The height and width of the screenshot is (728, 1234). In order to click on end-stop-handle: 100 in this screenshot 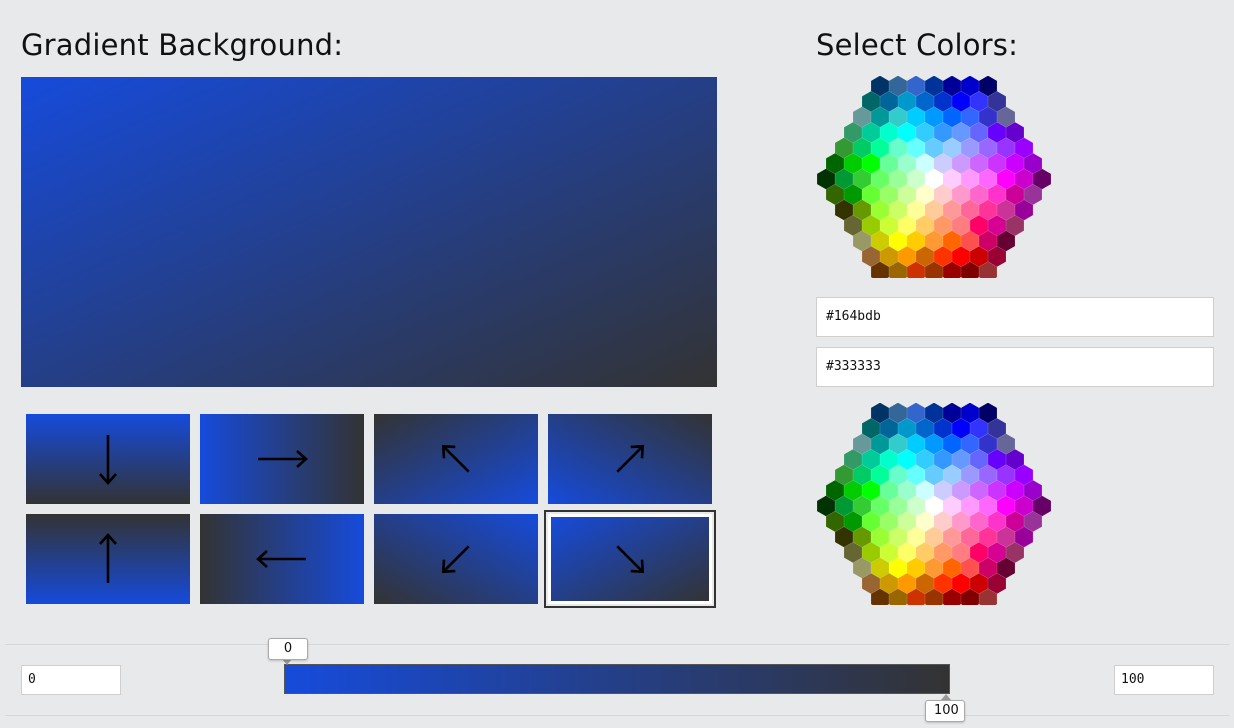, I will do `click(945, 711)`.